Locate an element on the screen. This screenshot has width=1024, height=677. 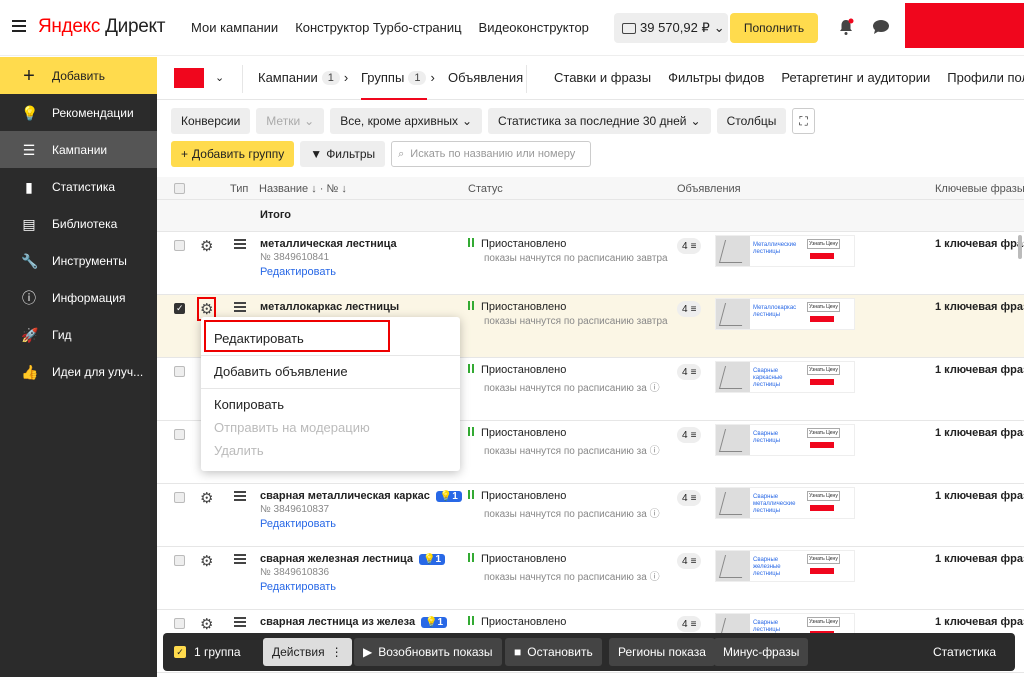
campaign-selector is located at coordinates (189, 78).